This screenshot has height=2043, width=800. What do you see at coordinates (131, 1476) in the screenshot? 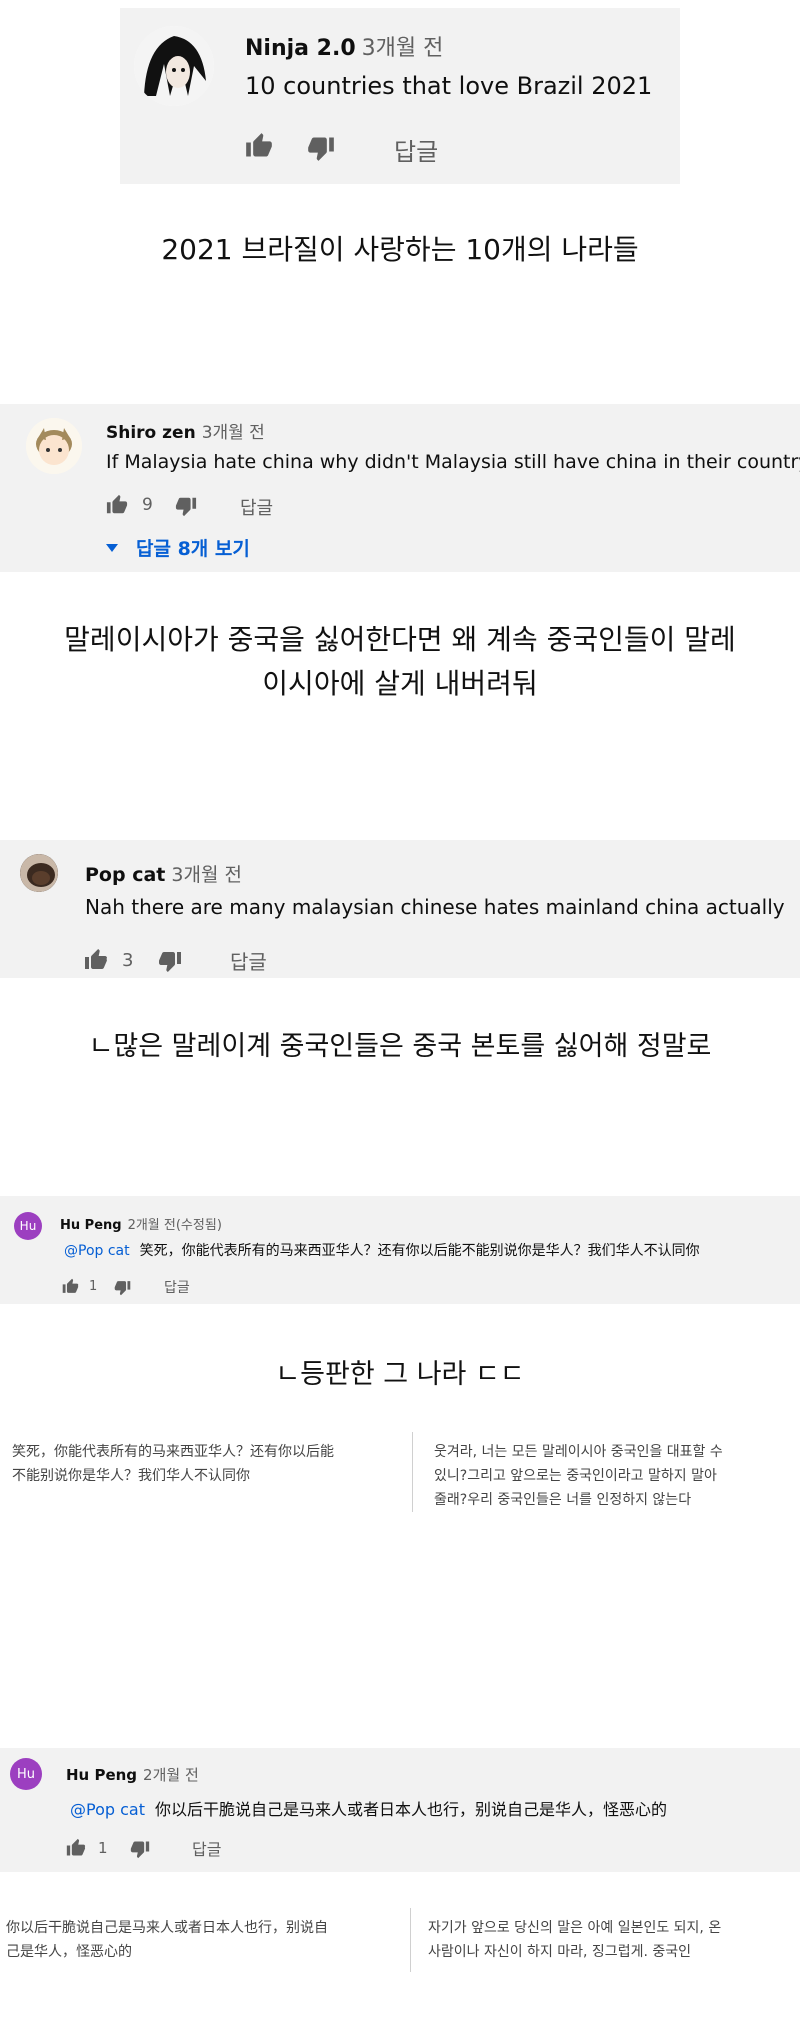
I see `original-line: 不能别说你是华人？我们华人不认同你` at bounding box center [131, 1476].